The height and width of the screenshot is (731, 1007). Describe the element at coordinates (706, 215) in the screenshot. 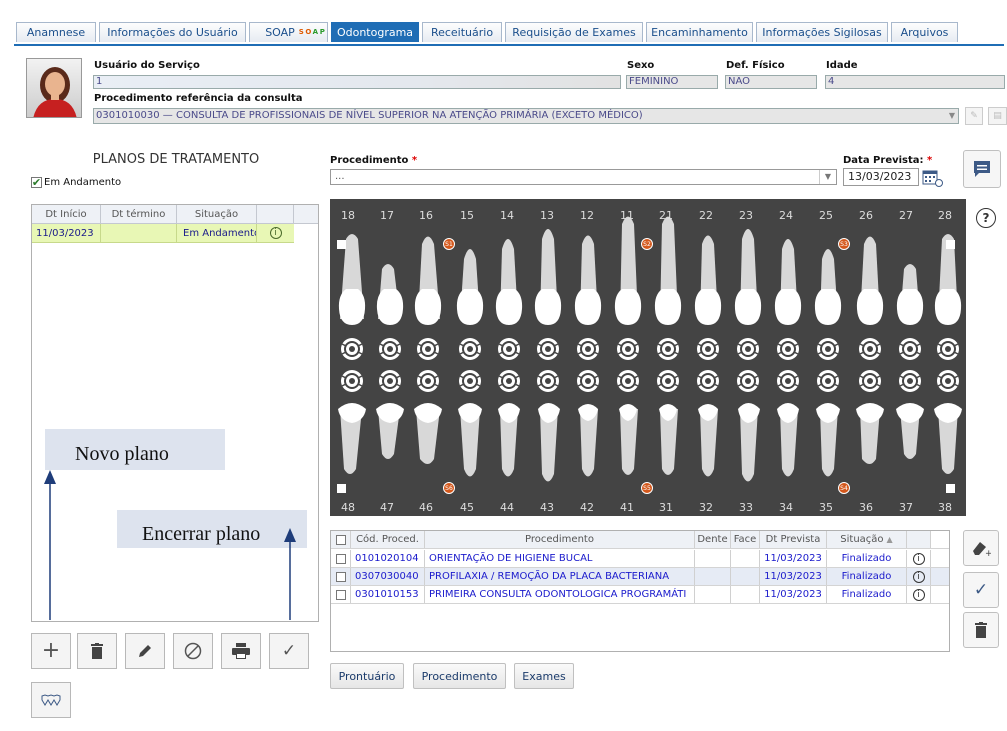

I see `tooth-number: 22` at that location.